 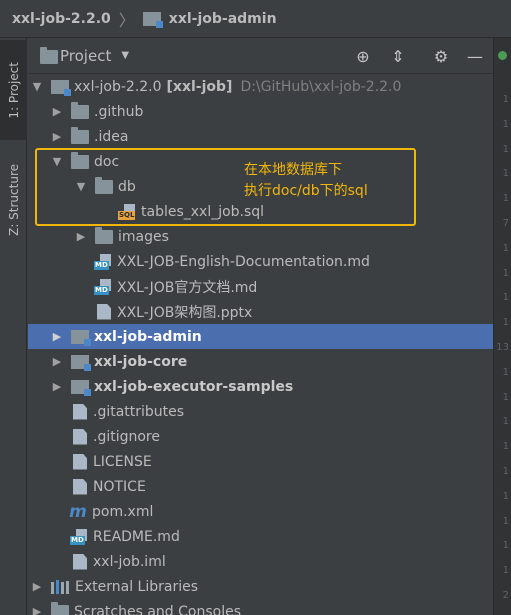 What do you see at coordinates (260, 461) in the screenshot?
I see `tree-row-license: LICENSE` at bounding box center [260, 461].